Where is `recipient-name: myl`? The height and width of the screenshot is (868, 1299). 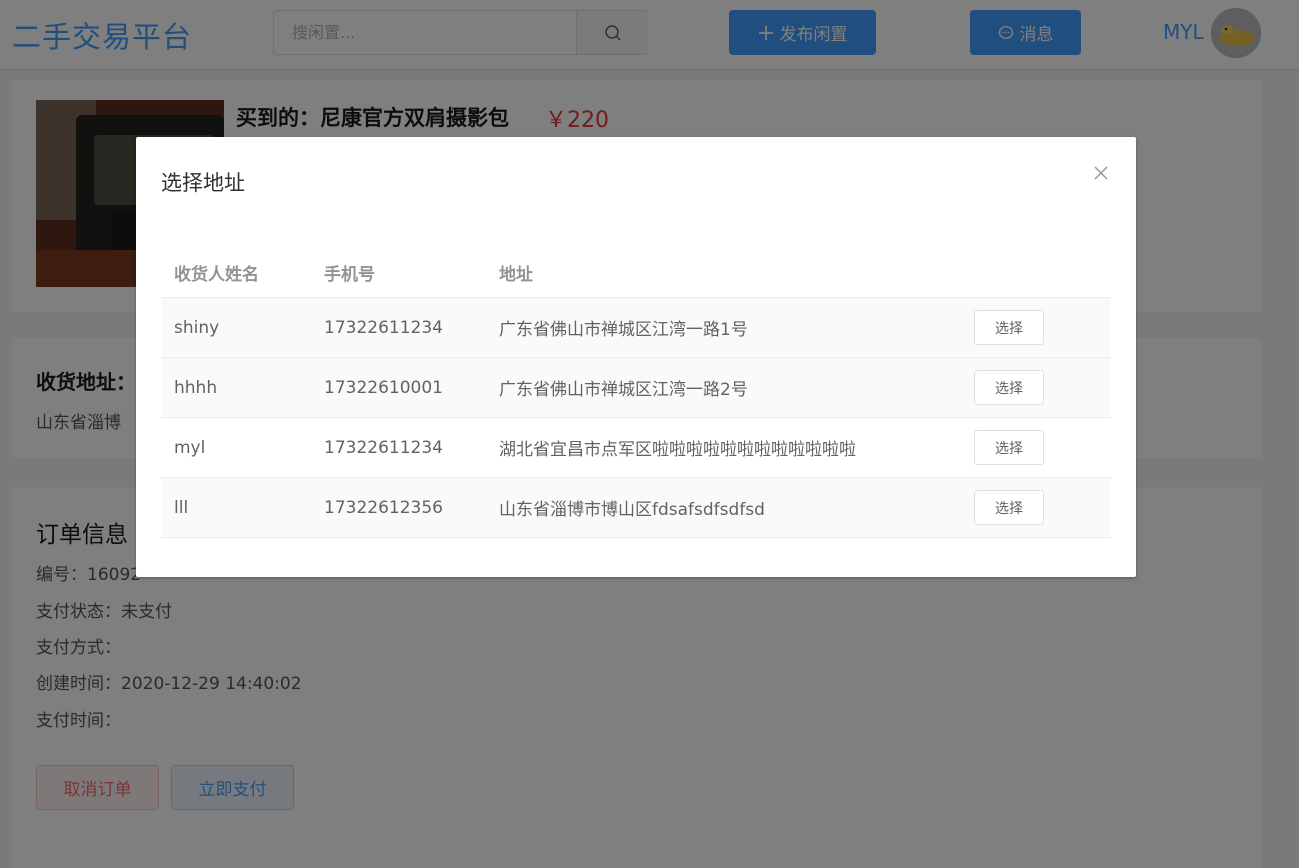 recipient-name: myl is located at coordinates (190, 447).